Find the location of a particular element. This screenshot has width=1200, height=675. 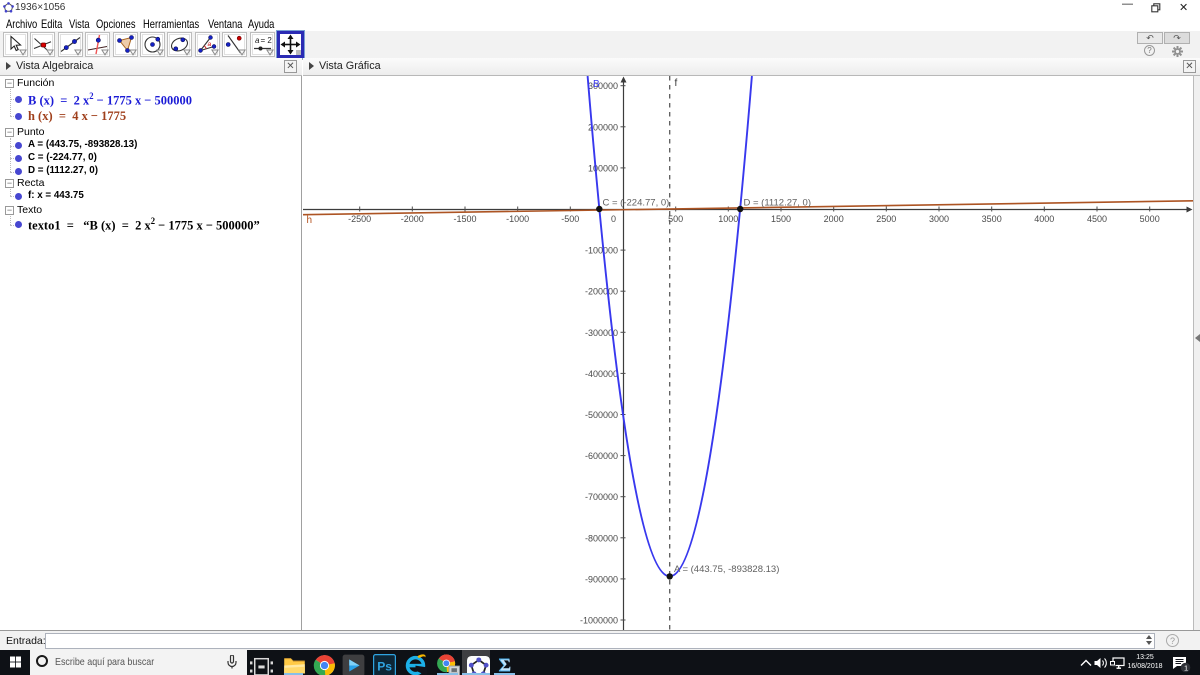

svg-text: -400000 is located at coordinates (601, 374).